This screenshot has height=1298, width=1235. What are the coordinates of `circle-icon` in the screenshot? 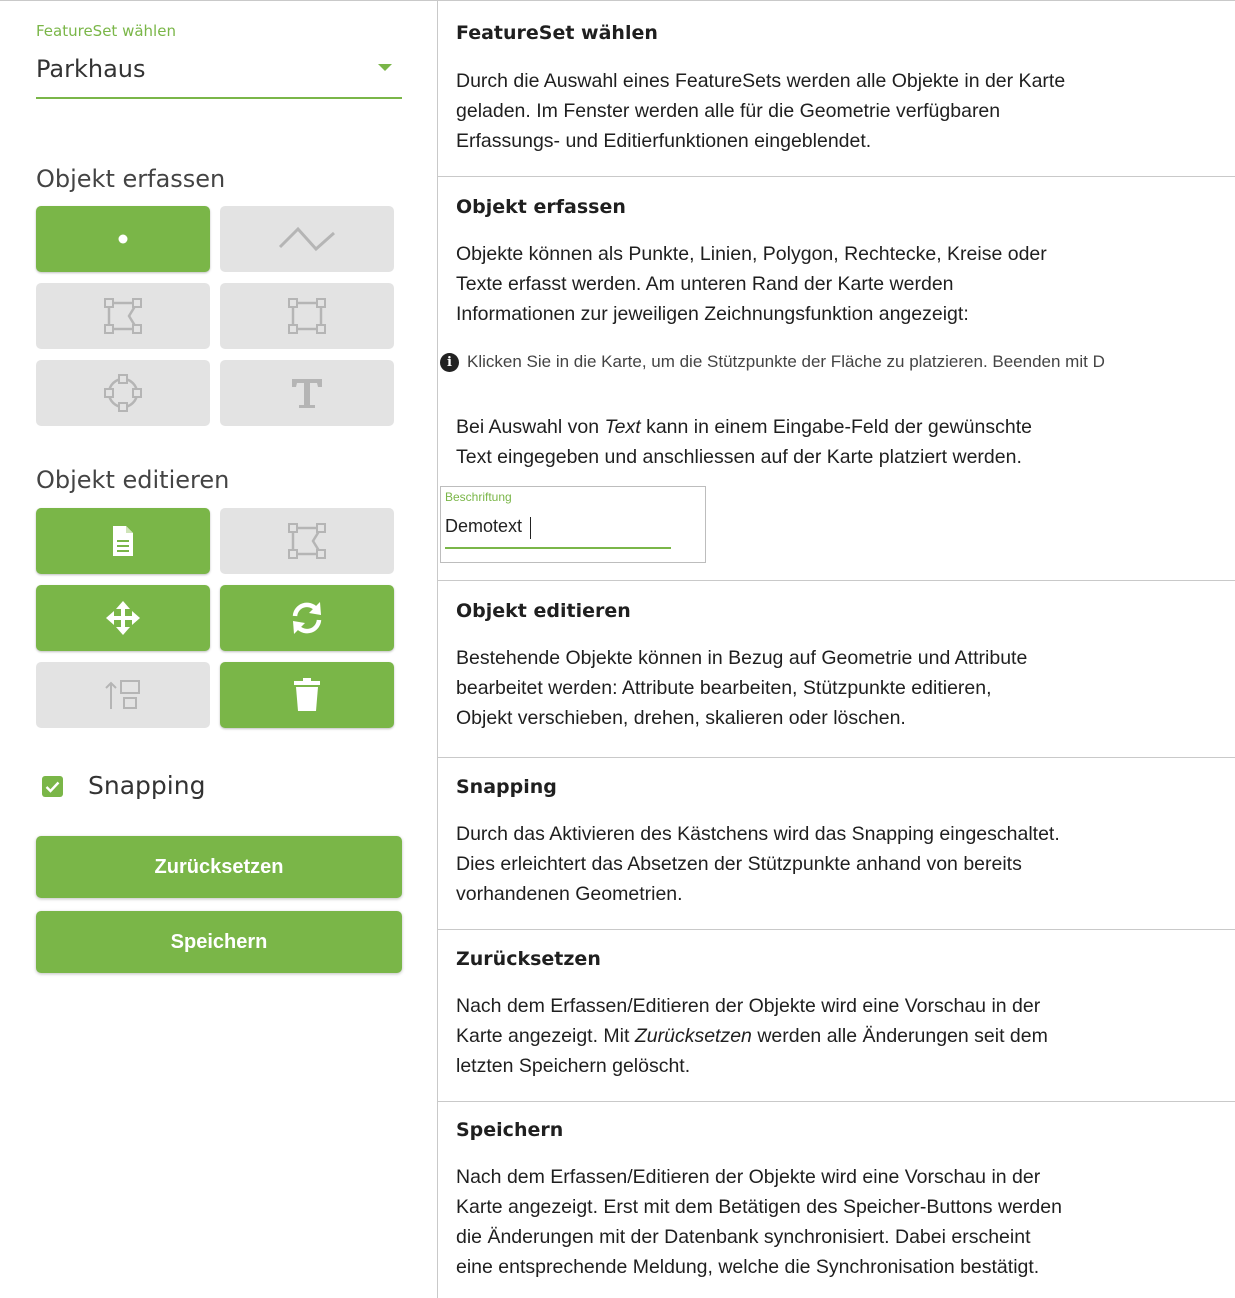 It's located at (123, 393).